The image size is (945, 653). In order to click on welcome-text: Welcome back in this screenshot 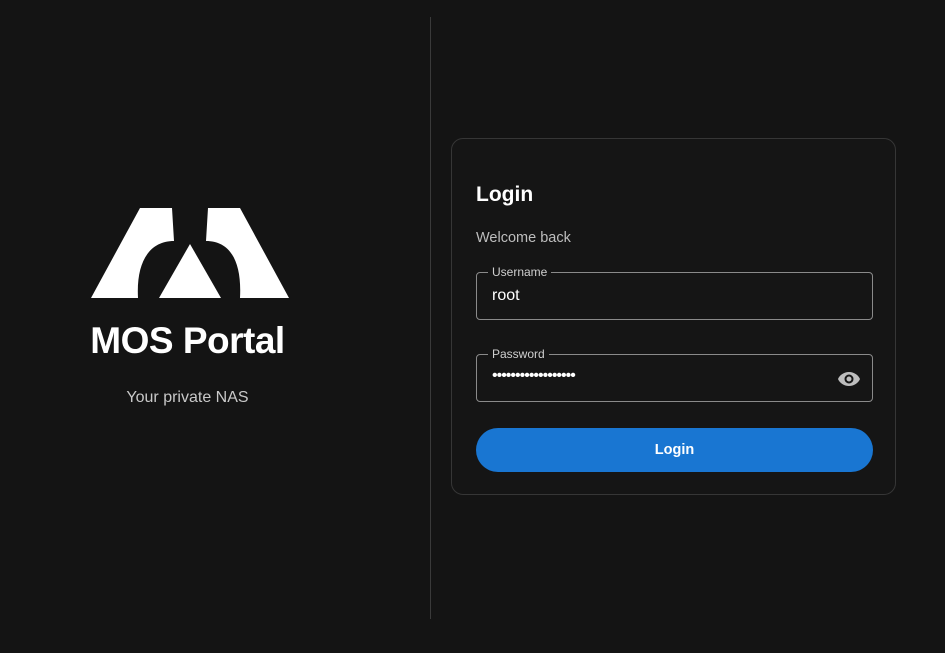, I will do `click(523, 238)`.